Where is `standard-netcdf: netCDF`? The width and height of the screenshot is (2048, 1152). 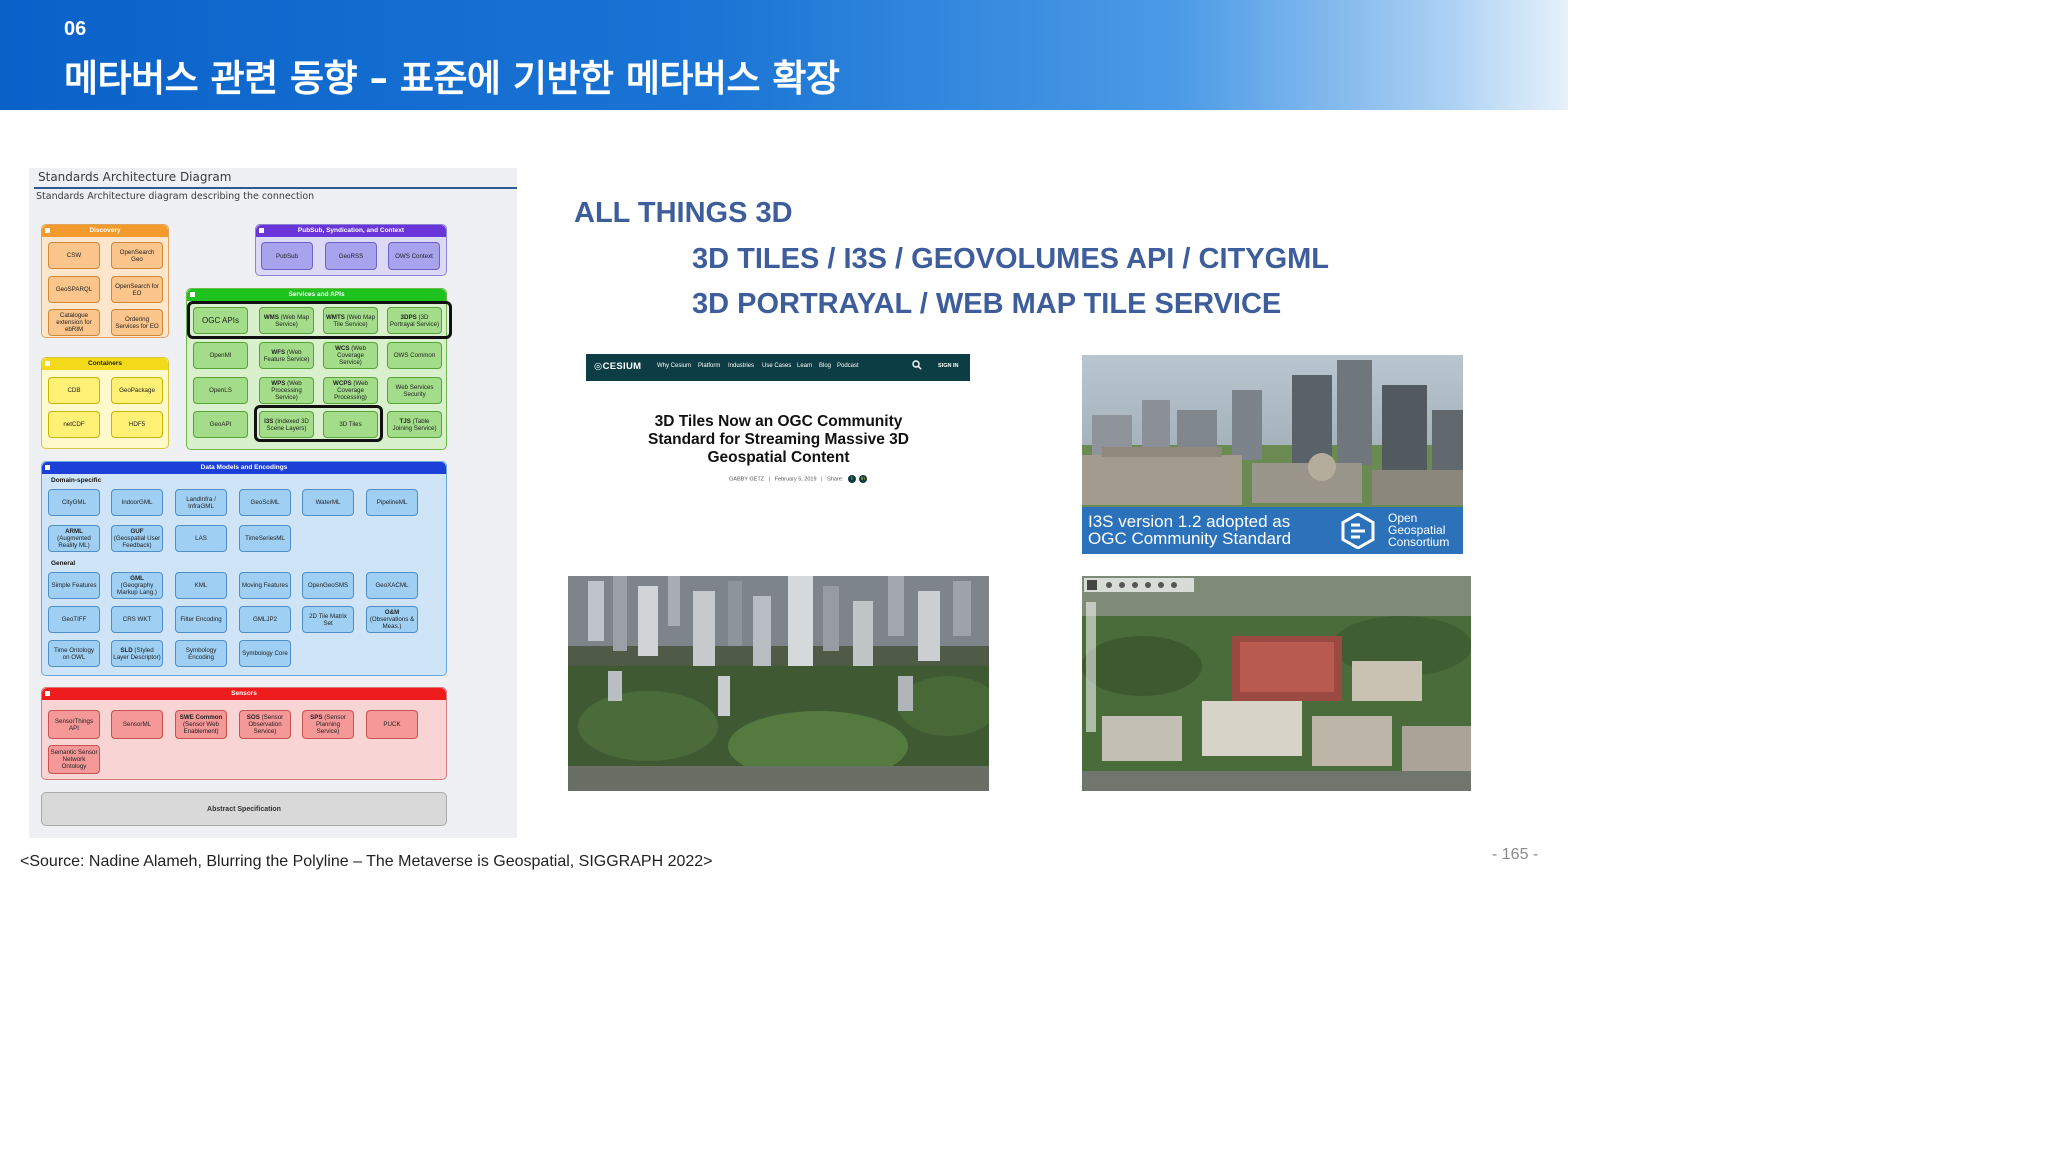
standard-netcdf: netCDF is located at coordinates (74, 424).